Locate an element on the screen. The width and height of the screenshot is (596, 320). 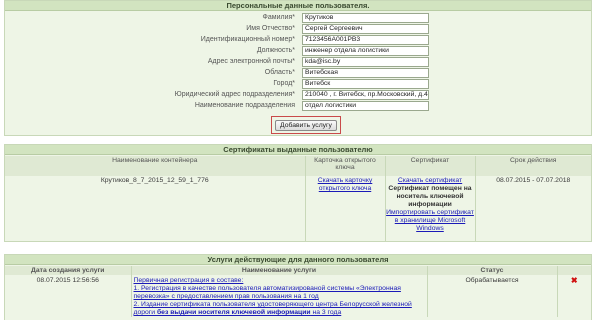
col-status-header: Статус is located at coordinates (492, 270).